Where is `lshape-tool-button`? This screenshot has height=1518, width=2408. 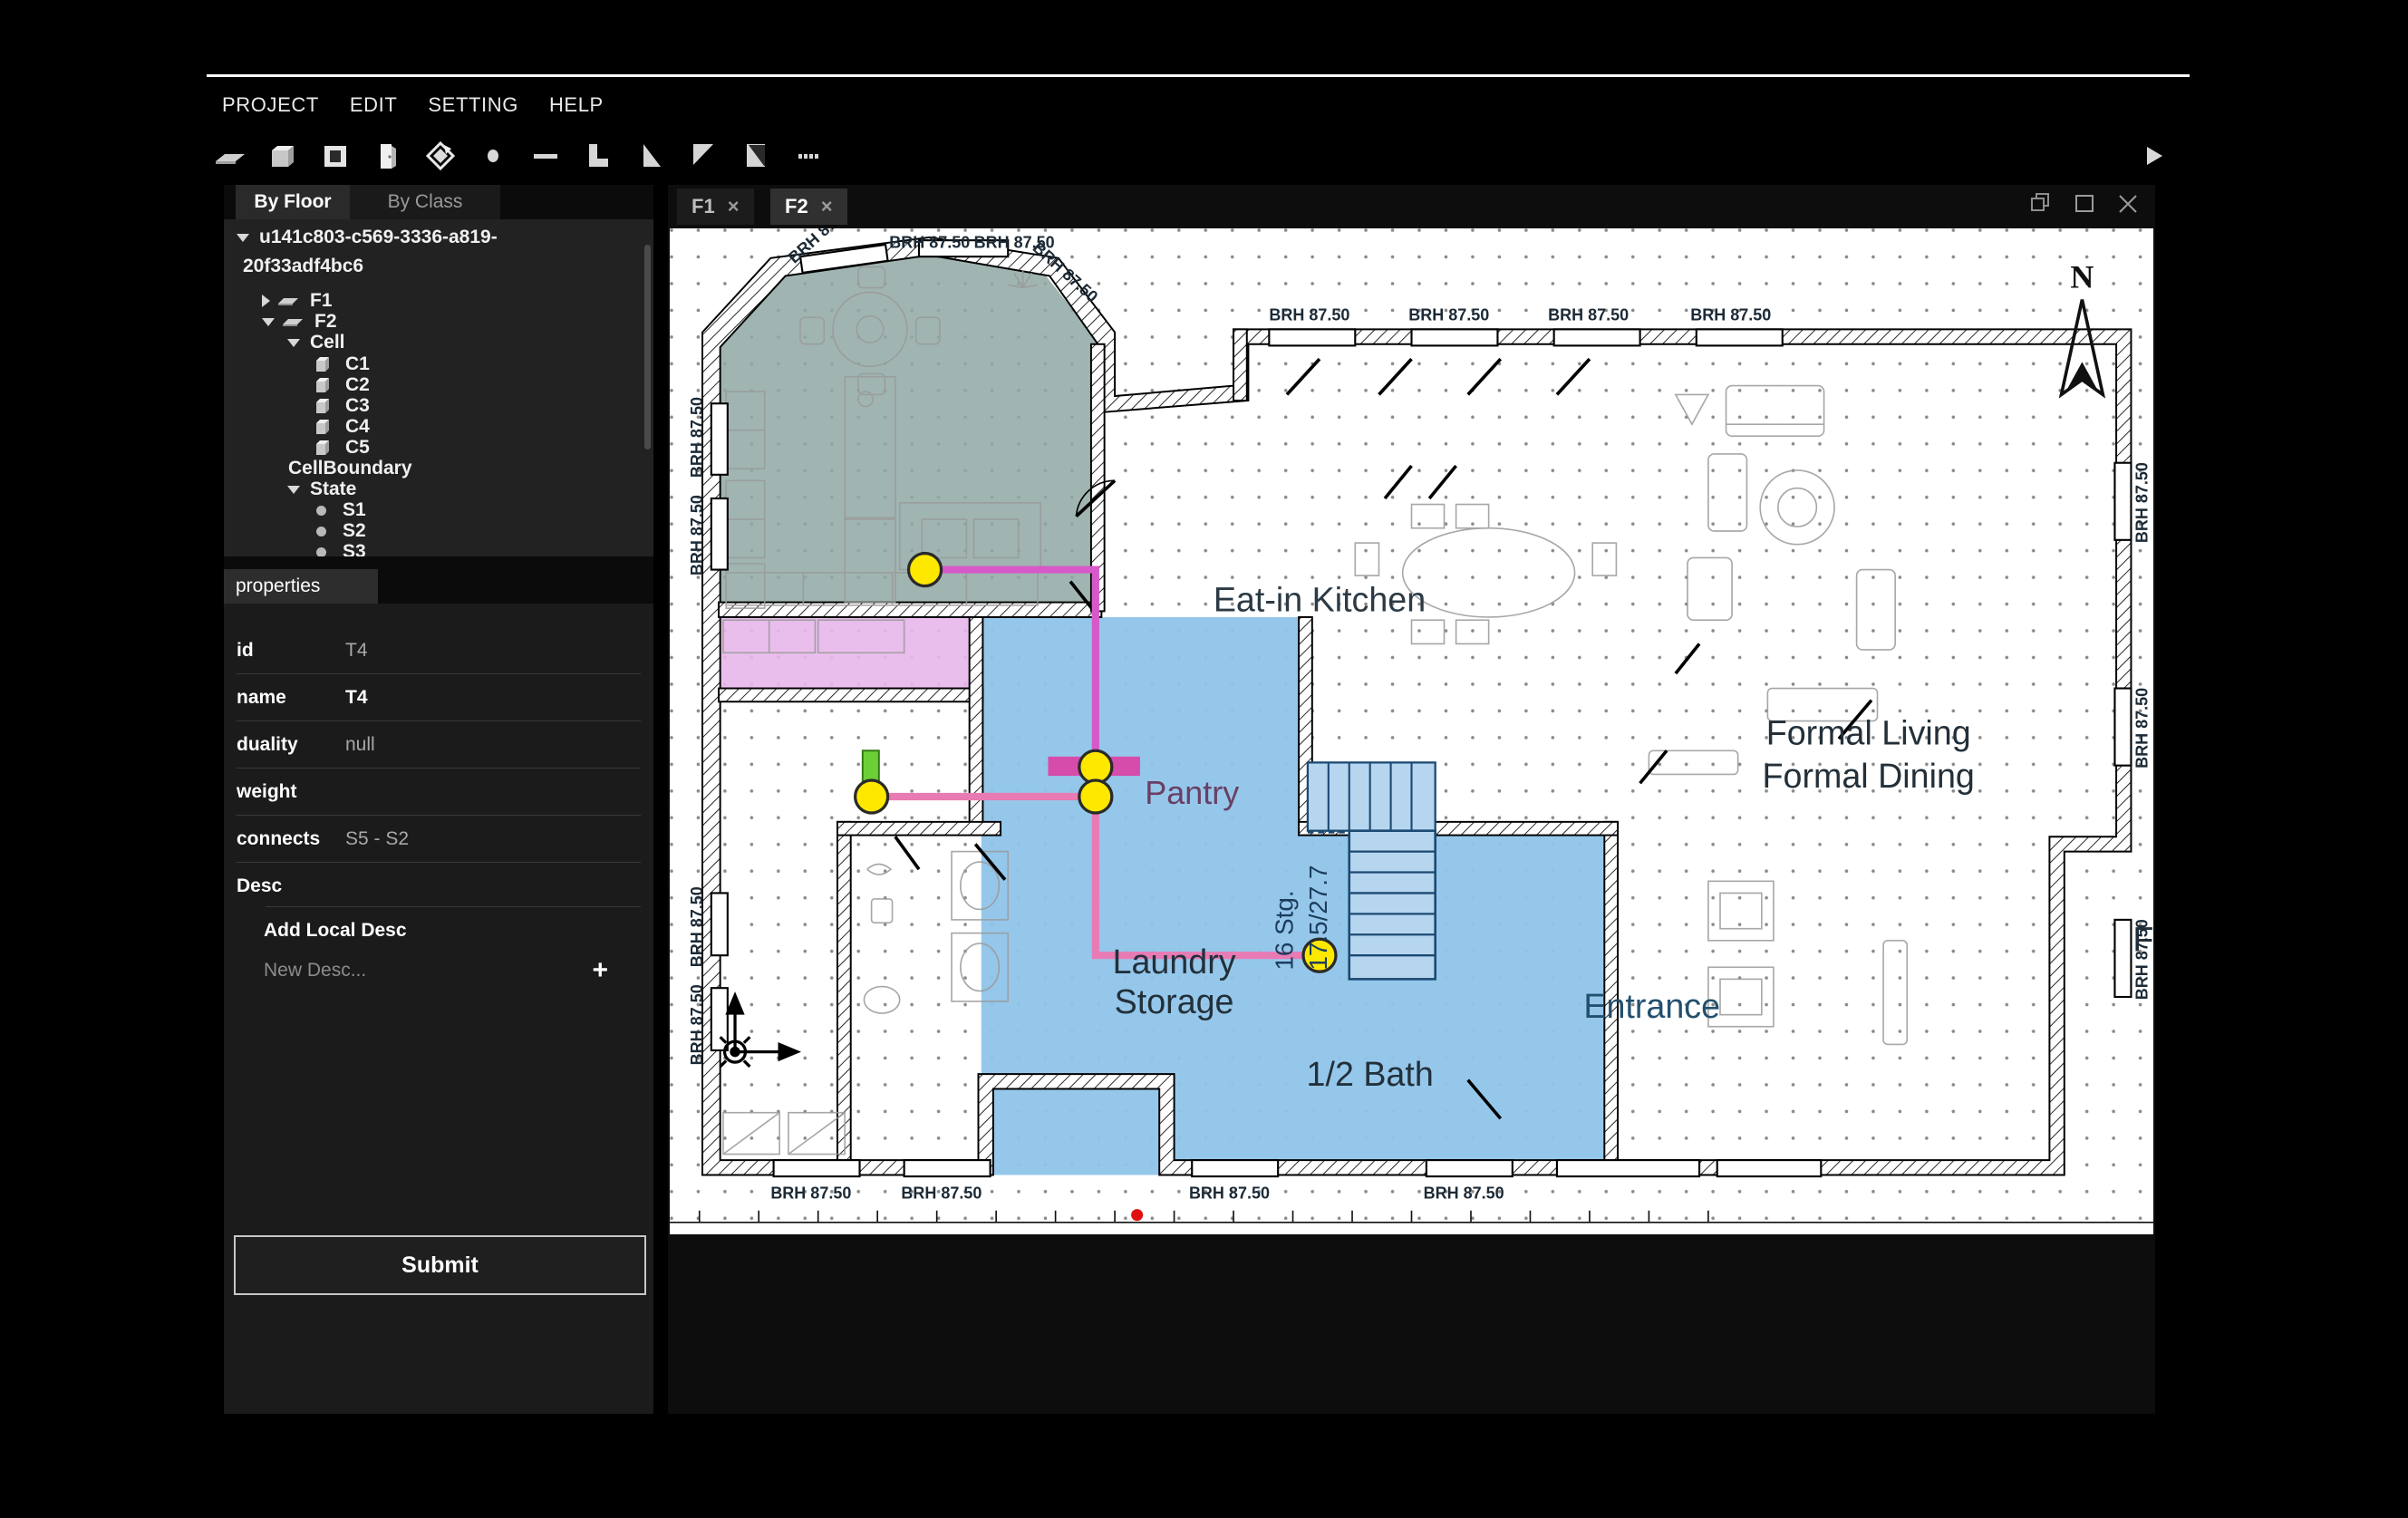 lshape-tool-button is located at coordinates (599, 155).